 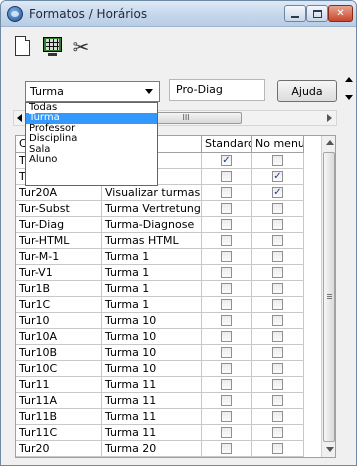 I want to click on cell-name: Tur11B, so click(x=59, y=417).